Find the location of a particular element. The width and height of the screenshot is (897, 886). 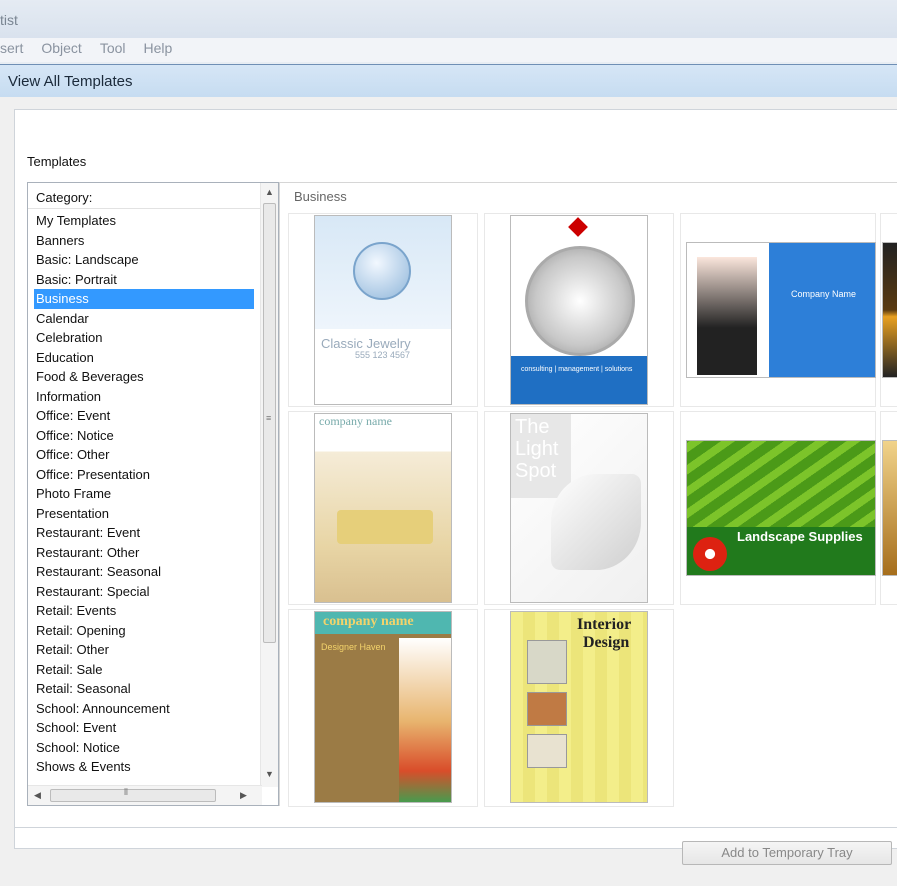

pocket-watch-icon is located at coordinates (382, 271).